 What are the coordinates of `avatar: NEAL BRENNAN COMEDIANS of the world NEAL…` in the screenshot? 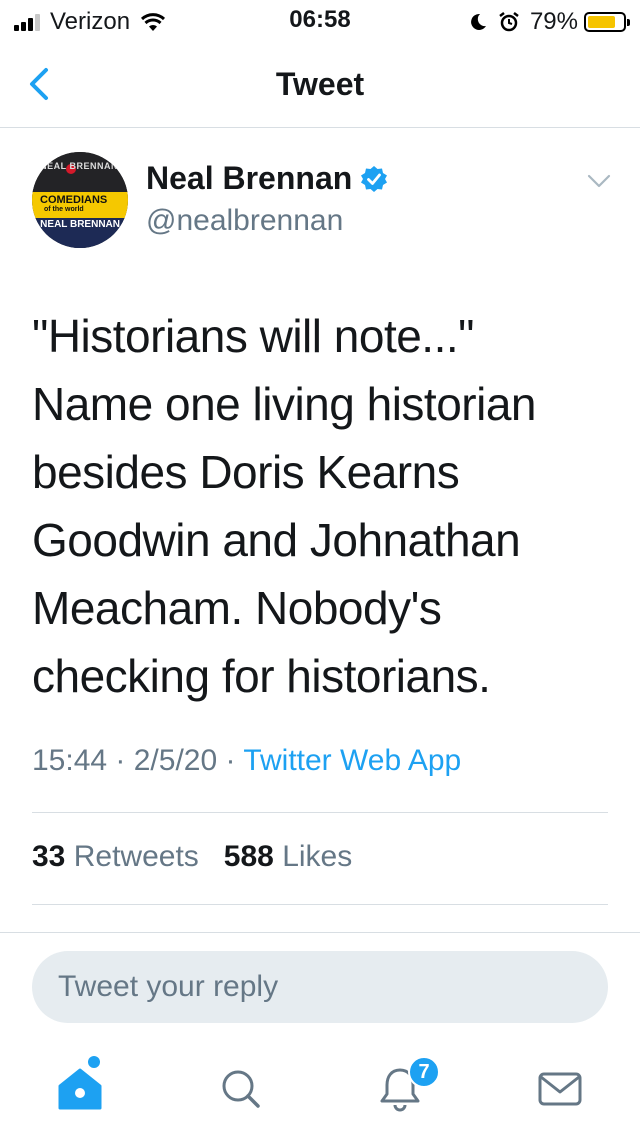 It's located at (80, 200).